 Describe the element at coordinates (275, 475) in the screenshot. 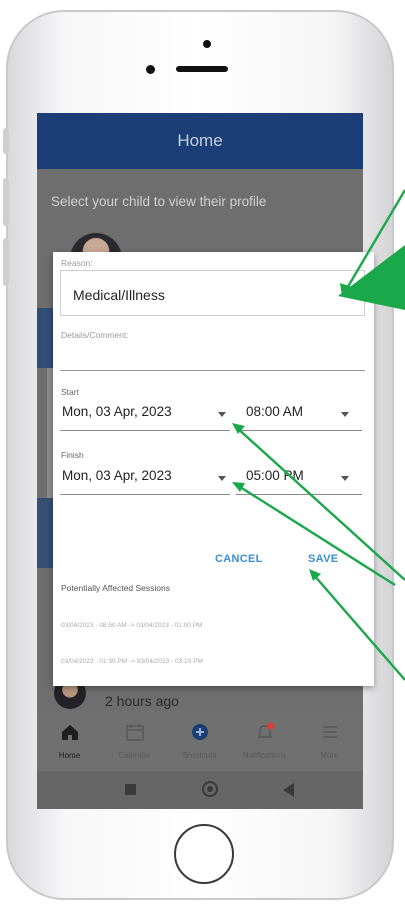

I see `finish-time-value: 05:00 PM` at that location.